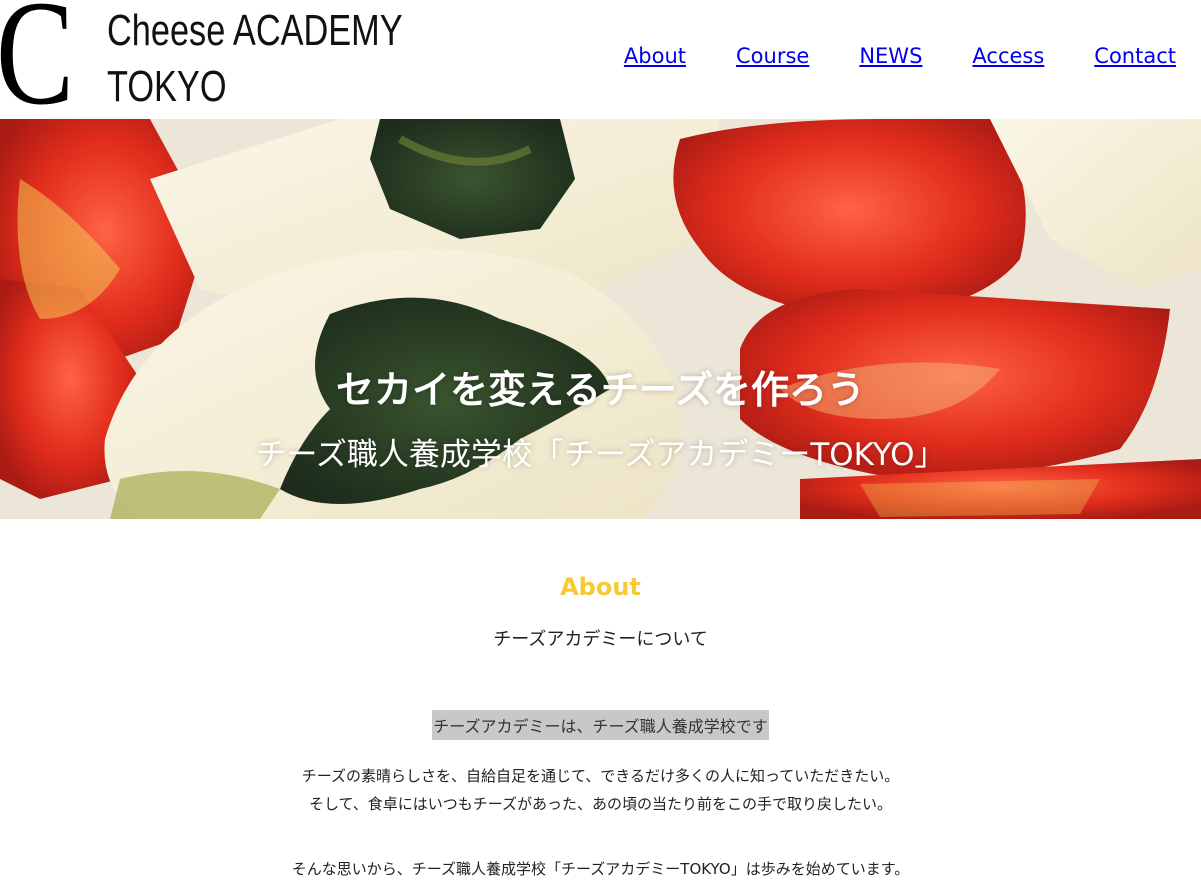  Describe the element at coordinates (1008, 56) in the screenshot. I see `nav-link-access: Access` at that location.